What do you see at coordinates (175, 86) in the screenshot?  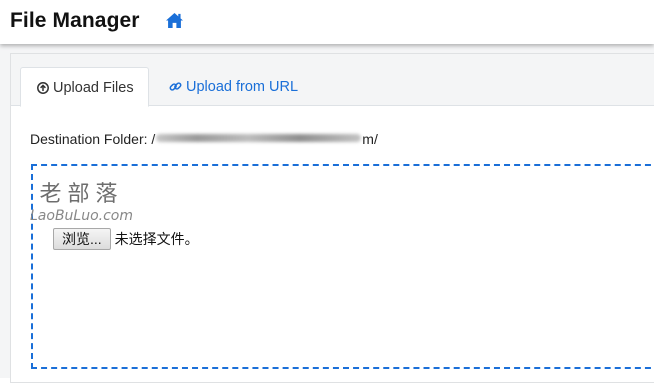 I see `link-icon` at bounding box center [175, 86].